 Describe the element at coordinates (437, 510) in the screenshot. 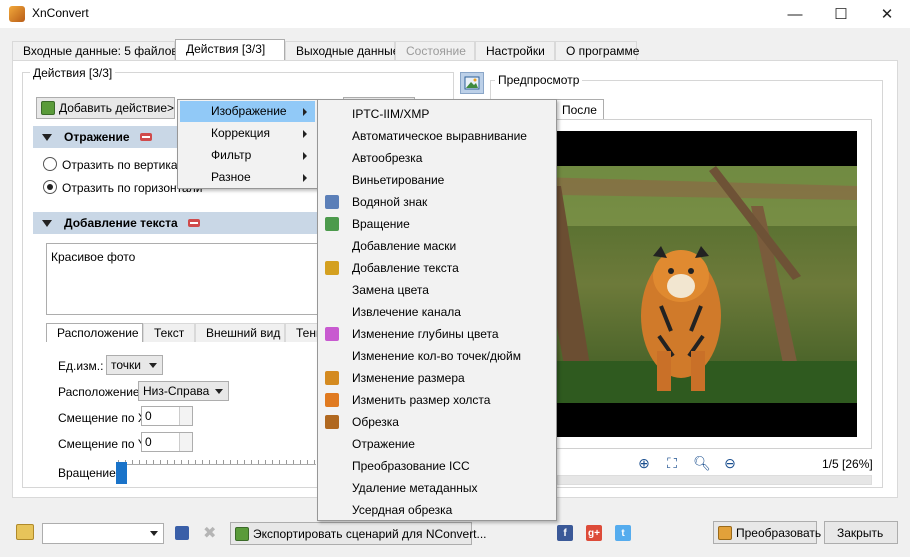

I see `submenu-item: Усердная обрезка` at that location.